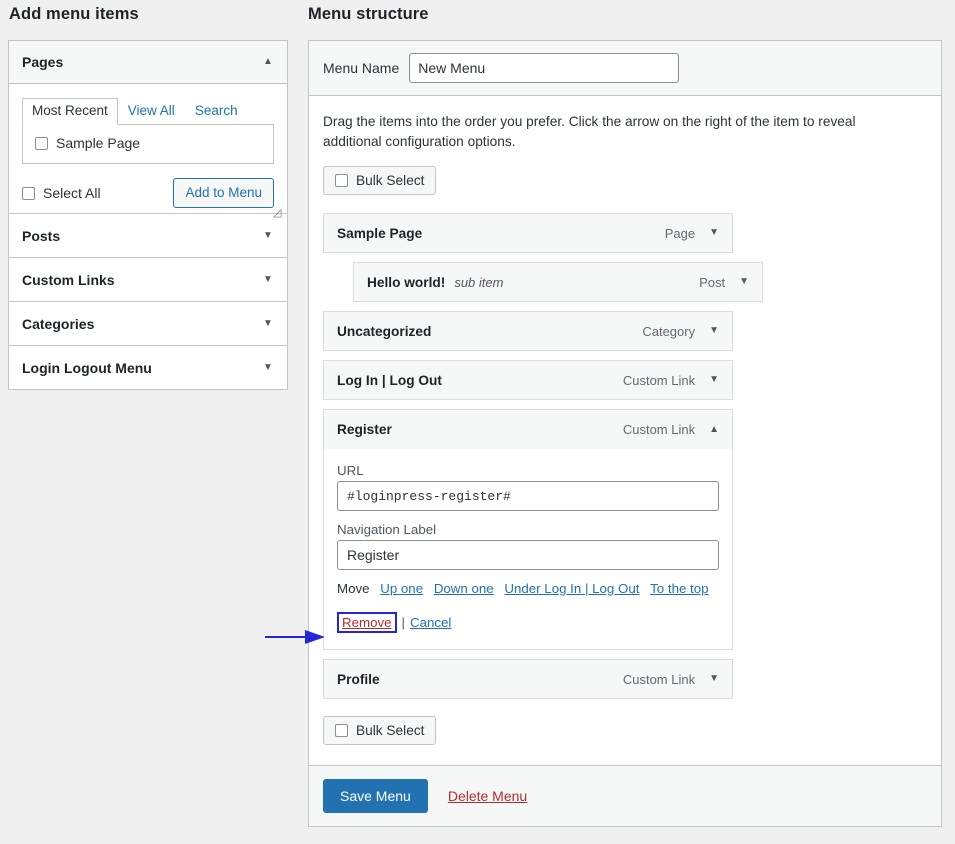 This screenshot has height=844, width=955. I want to click on accordion-header-login-logout-menu: Login Logout Menu ▼, so click(148, 367).